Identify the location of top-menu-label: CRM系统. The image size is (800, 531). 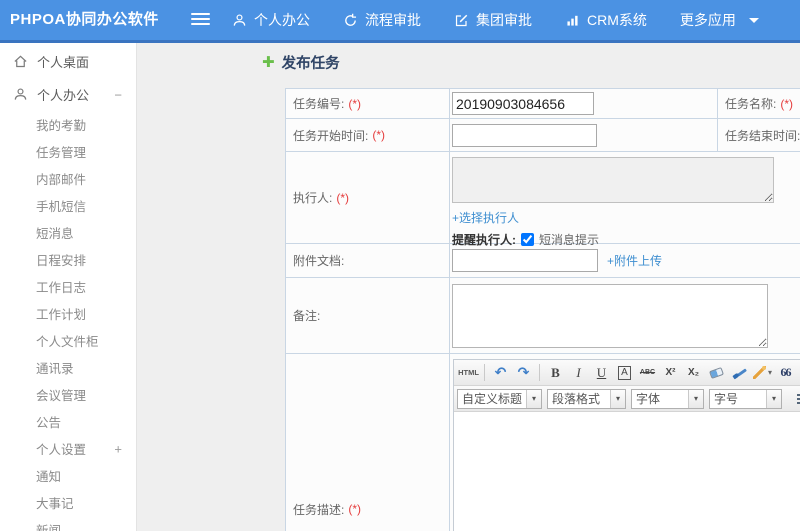
(617, 20).